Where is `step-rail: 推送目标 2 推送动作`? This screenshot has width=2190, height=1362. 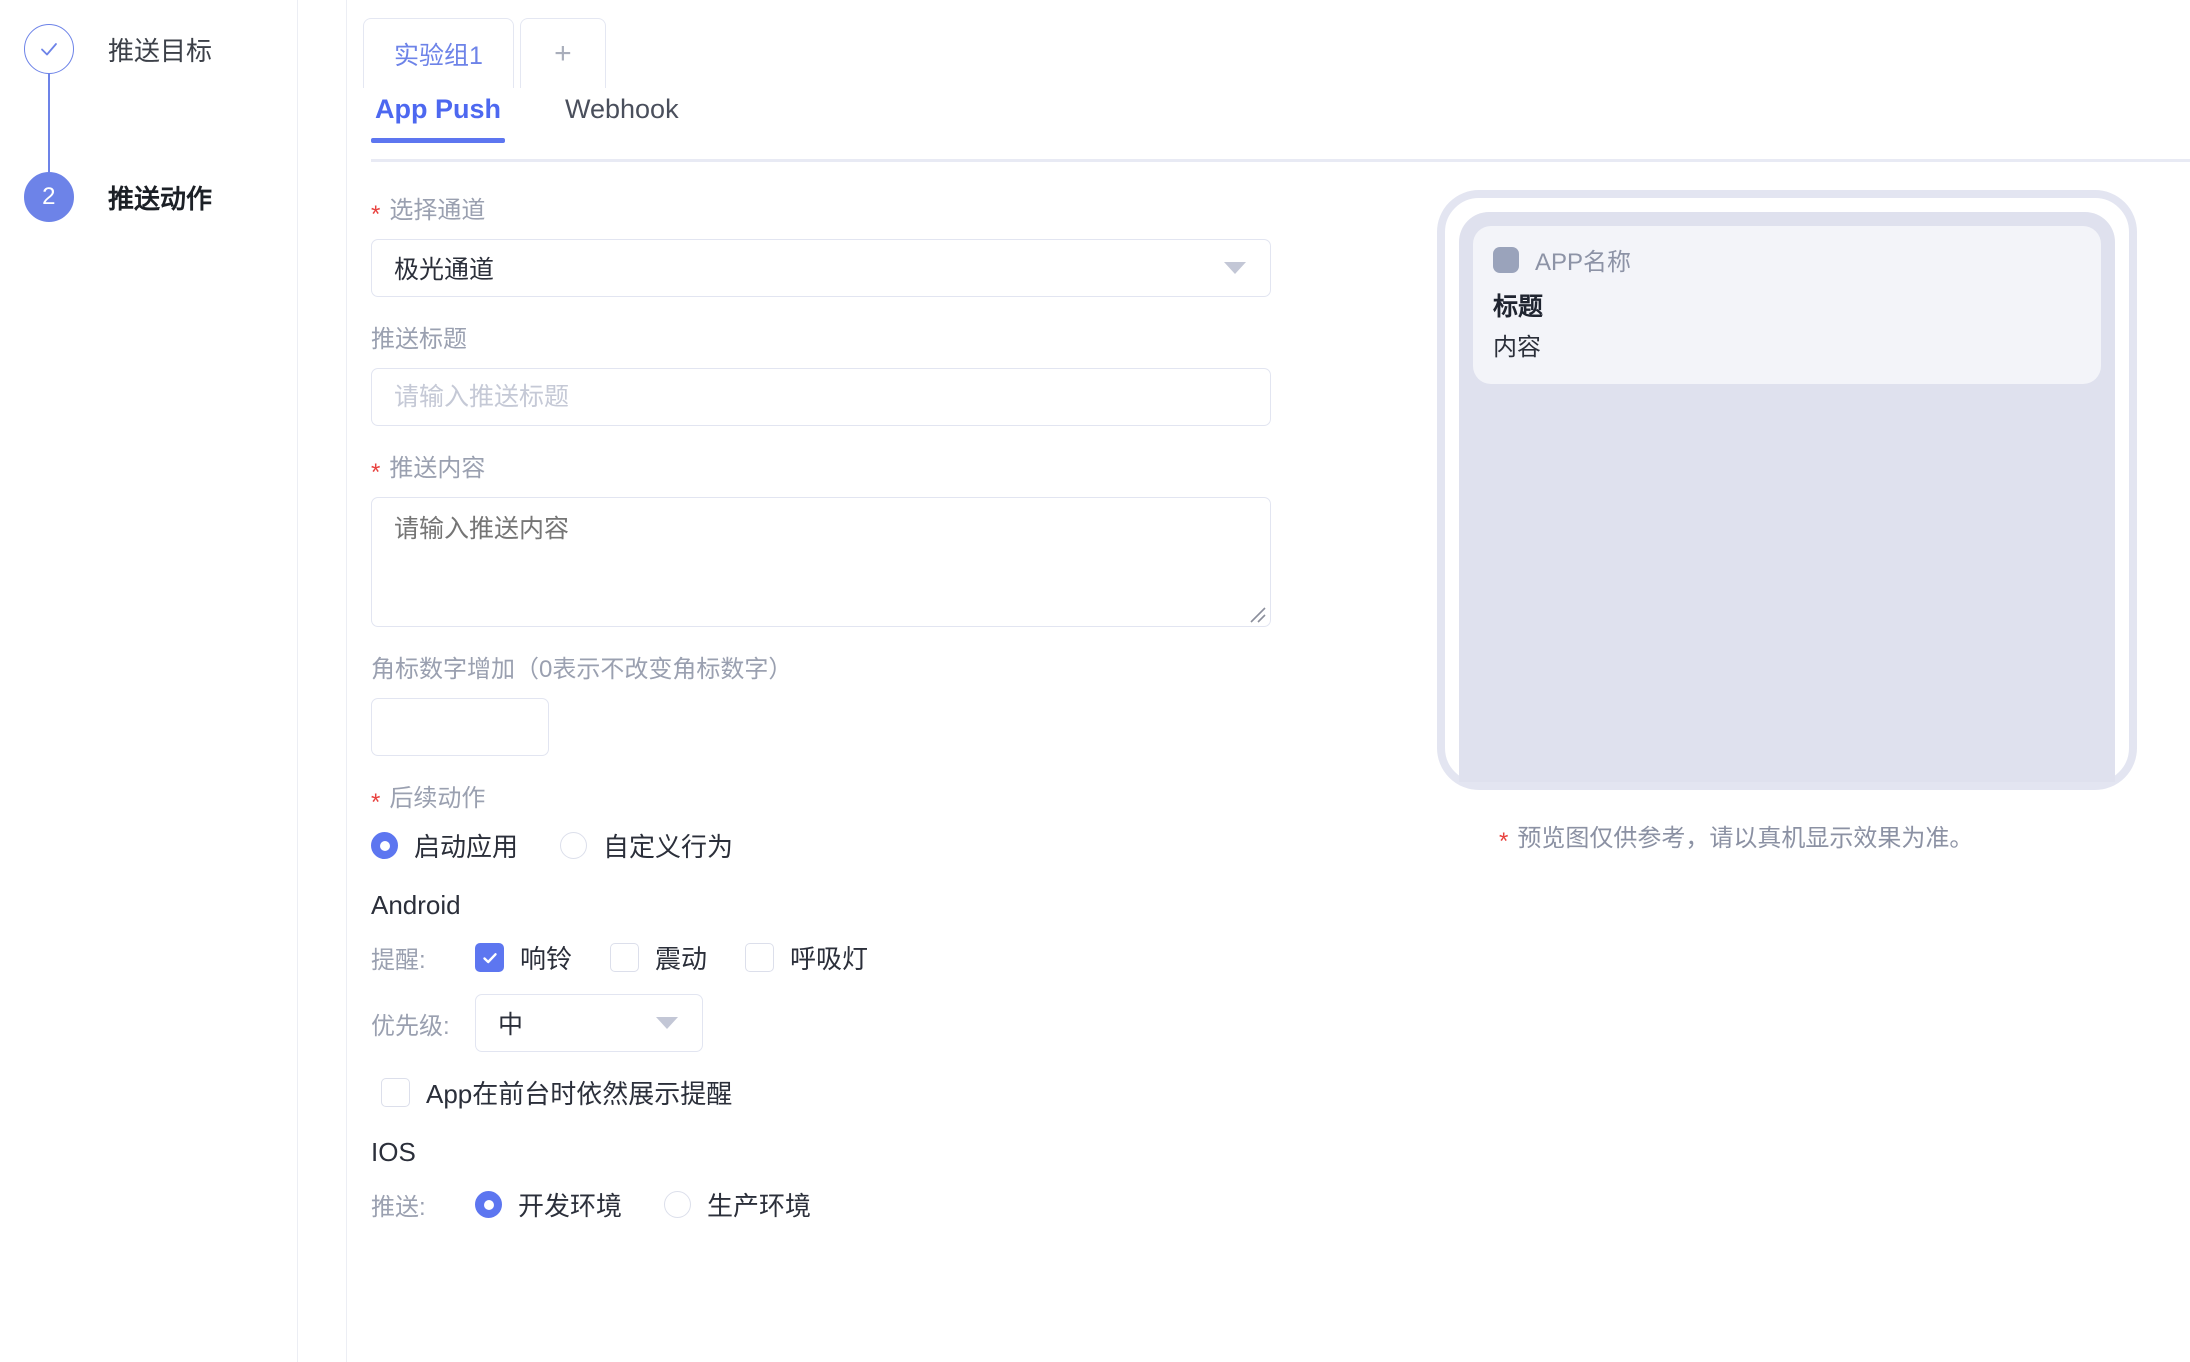
step-rail: 推送目标 2 推送动作 is located at coordinates (149, 681).